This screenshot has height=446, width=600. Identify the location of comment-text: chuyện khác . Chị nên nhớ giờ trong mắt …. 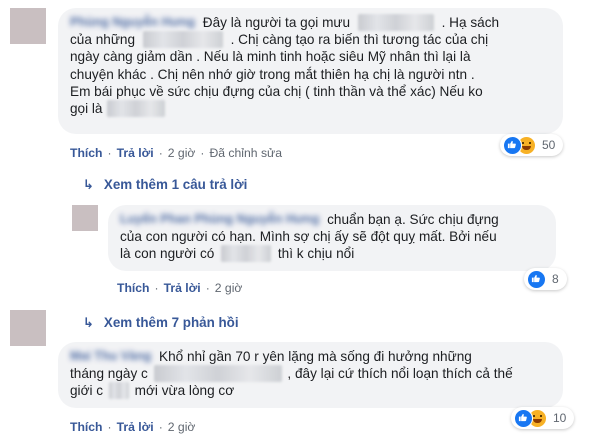
(272, 74).